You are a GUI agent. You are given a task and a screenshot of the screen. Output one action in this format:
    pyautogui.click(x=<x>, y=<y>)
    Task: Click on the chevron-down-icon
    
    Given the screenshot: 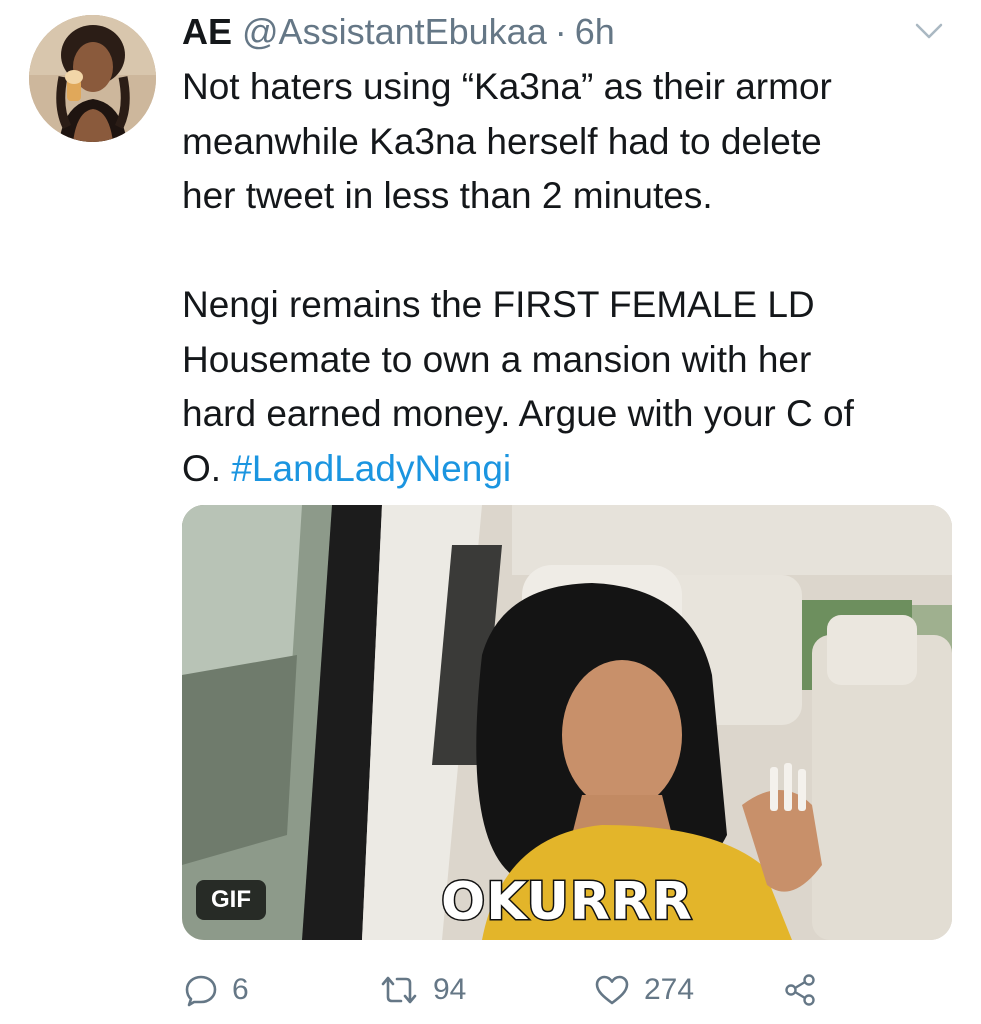 What is the action you would take?
    pyautogui.click(x=929, y=31)
    